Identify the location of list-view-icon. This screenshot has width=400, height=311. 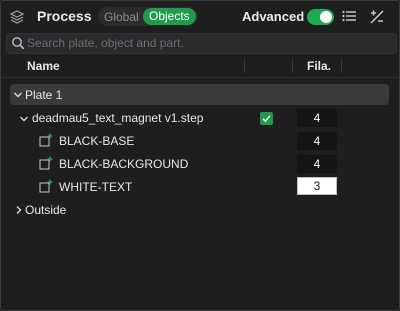
(349, 16).